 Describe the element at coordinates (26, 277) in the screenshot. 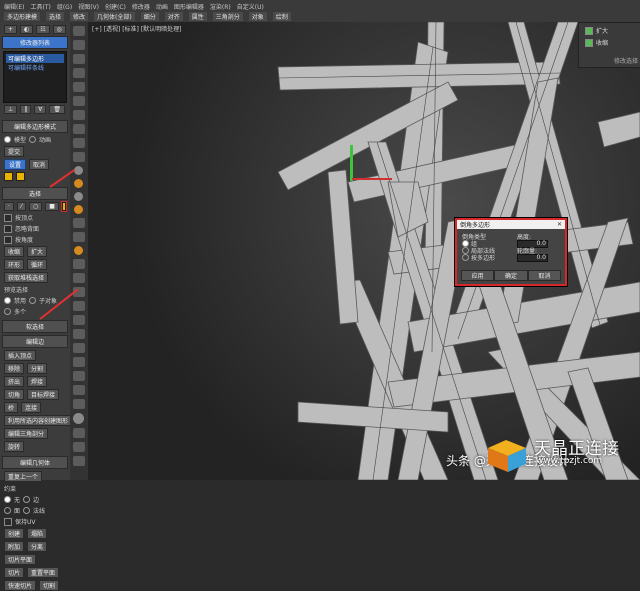

I see `get-stack-selection-button: 获取堆栈选择` at that location.